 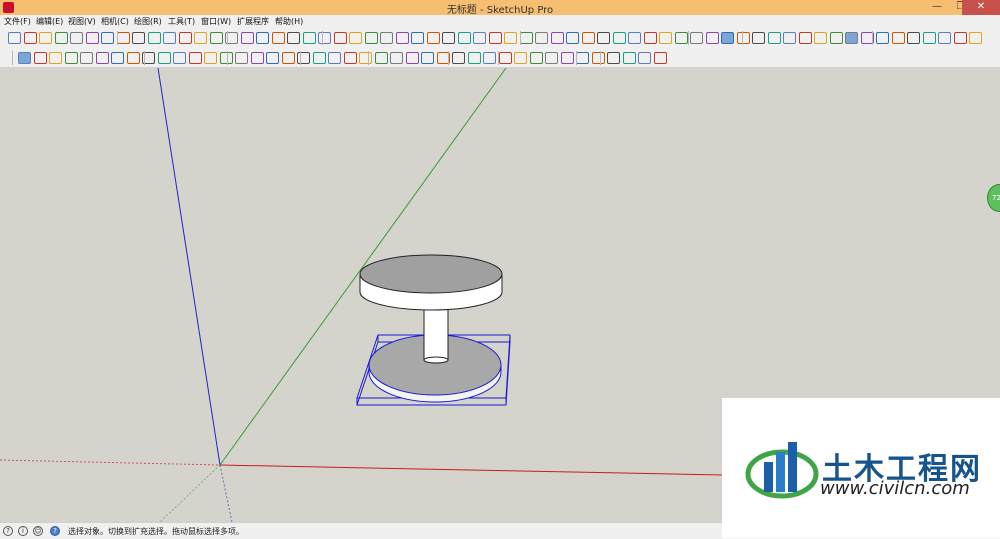 I want to click on menu-window: 窗口(W), so click(x=216, y=21).